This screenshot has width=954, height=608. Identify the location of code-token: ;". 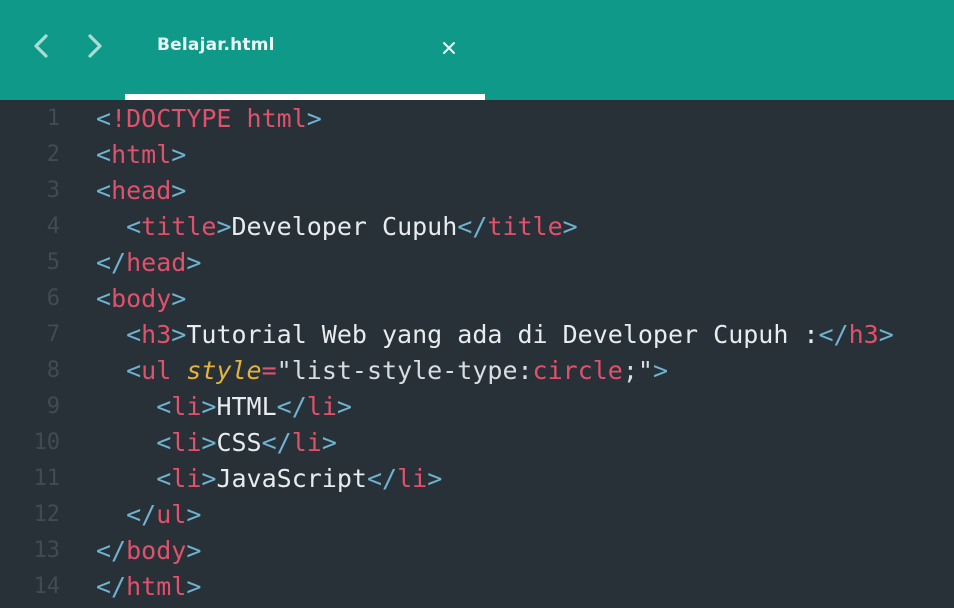
(637, 370).